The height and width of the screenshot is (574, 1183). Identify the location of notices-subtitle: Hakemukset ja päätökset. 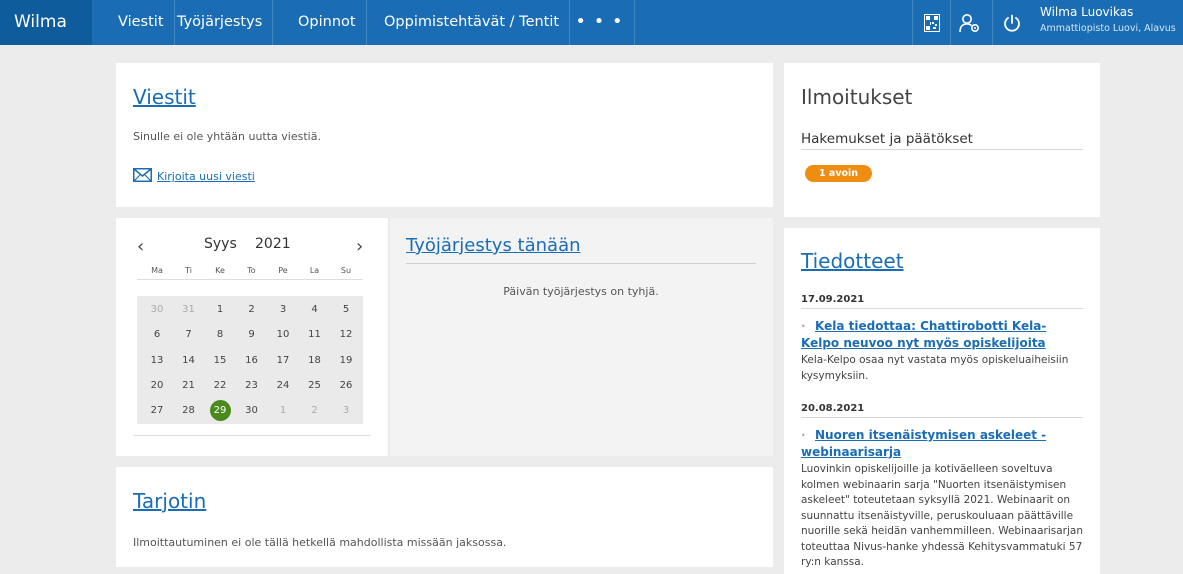
(887, 139).